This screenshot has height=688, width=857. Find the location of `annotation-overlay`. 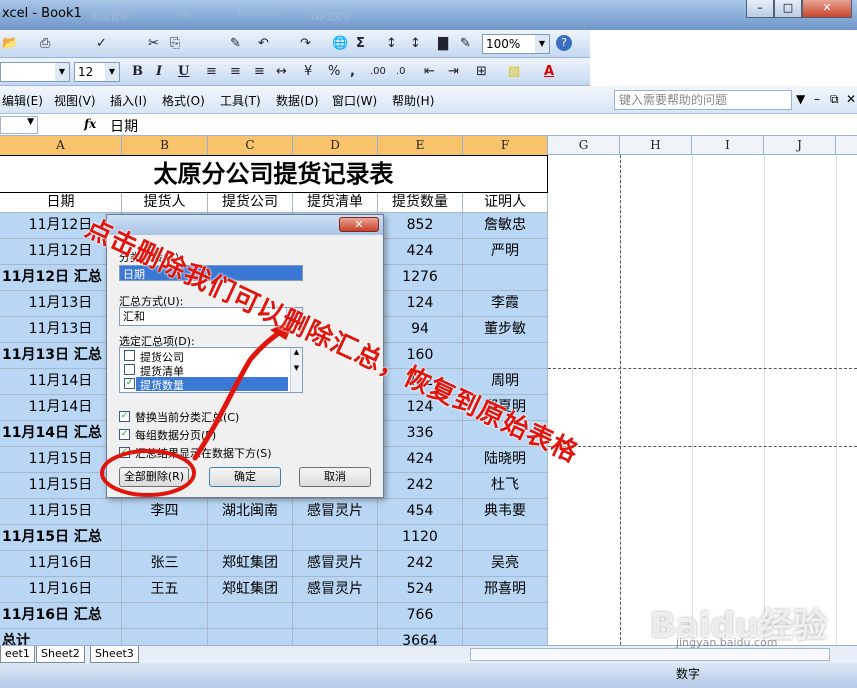

annotation-overlay is located at coordinates (198, 407).